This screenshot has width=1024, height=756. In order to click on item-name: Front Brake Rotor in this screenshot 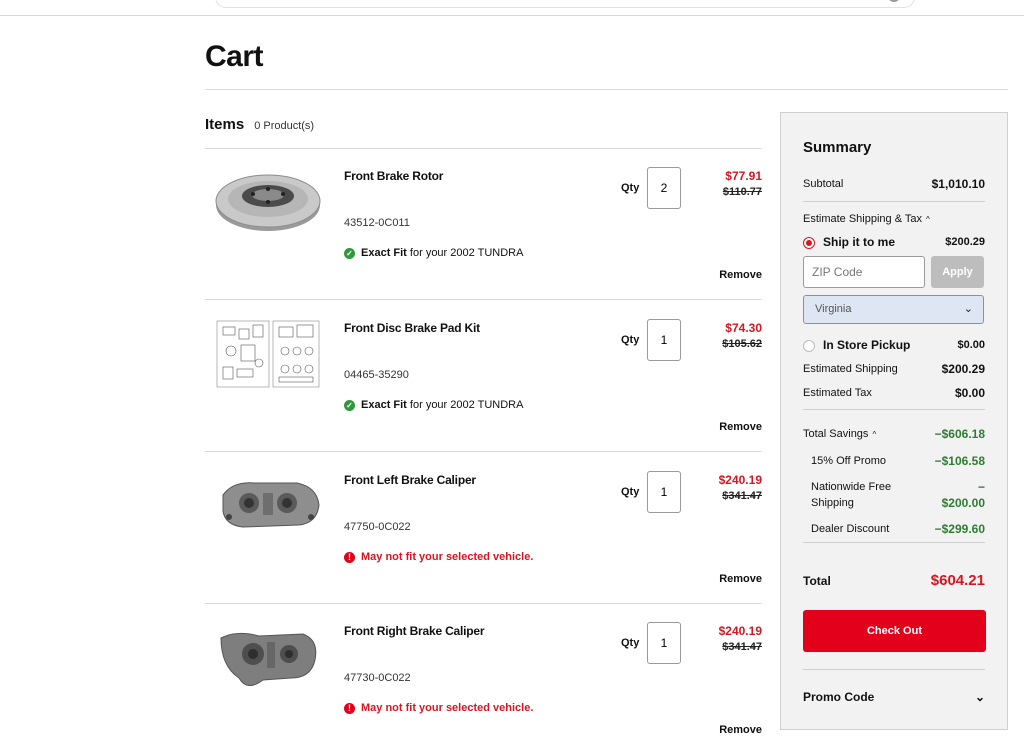, I will do `click(393, 176)`.